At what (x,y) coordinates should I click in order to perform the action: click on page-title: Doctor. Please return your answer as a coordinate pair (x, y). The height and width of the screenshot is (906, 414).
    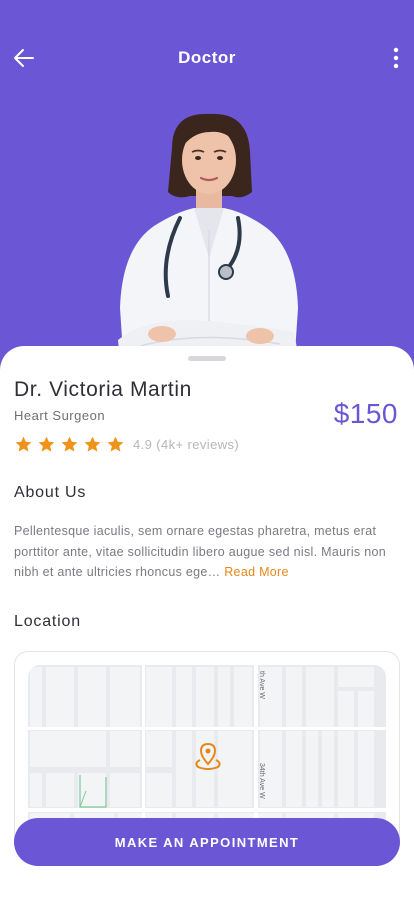
    Looking at the image, I should click on (207, 57).